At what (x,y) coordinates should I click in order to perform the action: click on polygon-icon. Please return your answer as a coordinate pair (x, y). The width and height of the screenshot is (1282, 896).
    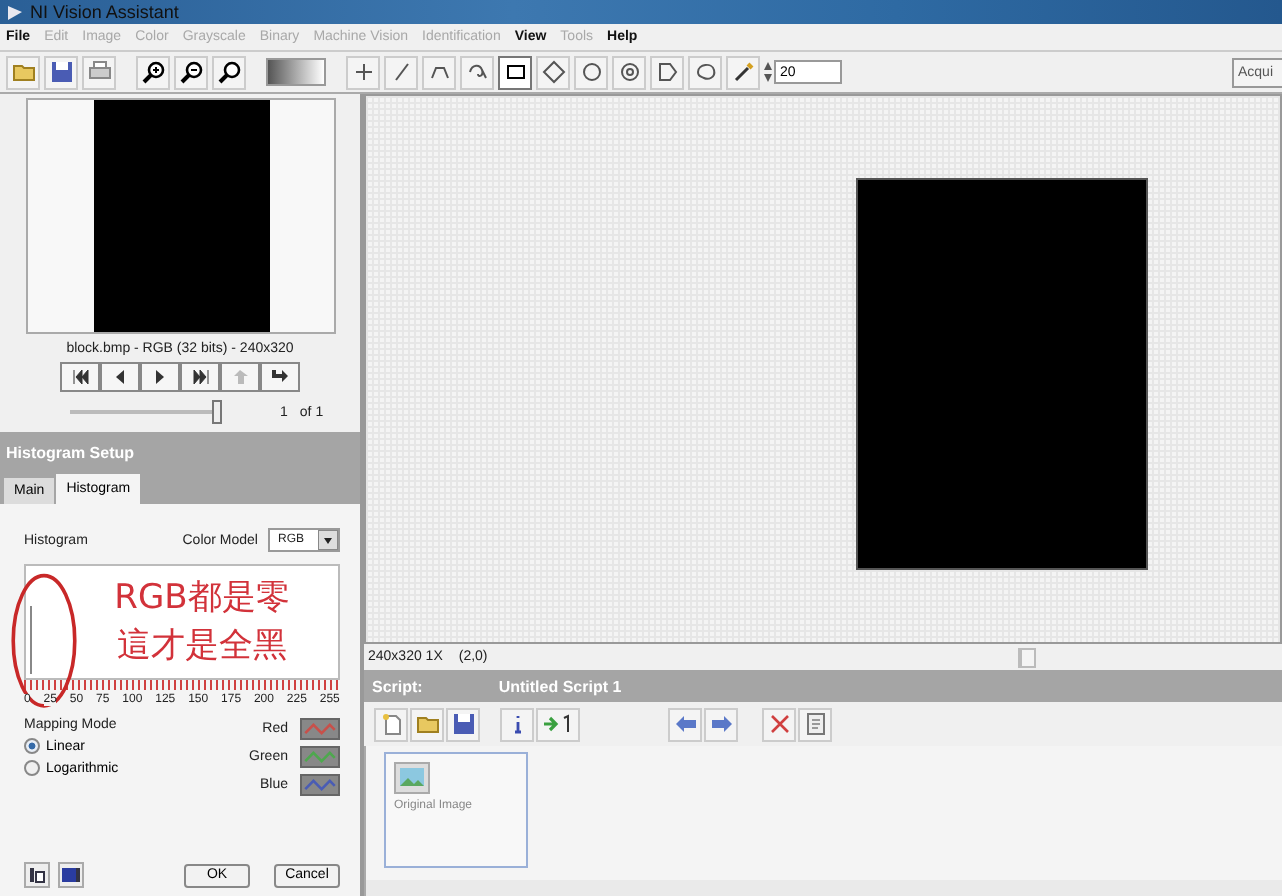
    Looking at the image, I should click on (667, 72).